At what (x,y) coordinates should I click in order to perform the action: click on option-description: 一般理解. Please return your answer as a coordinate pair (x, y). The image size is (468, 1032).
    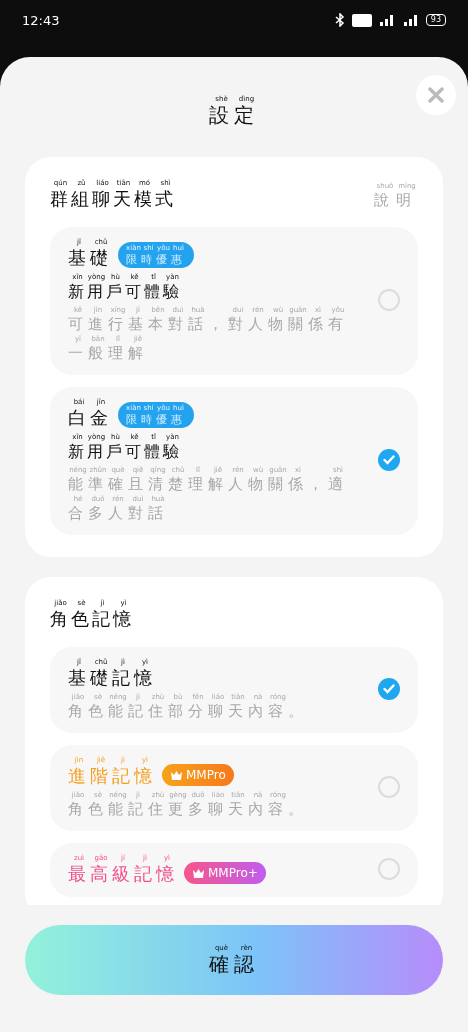
    Looking at the image, I should click on (108, 353).